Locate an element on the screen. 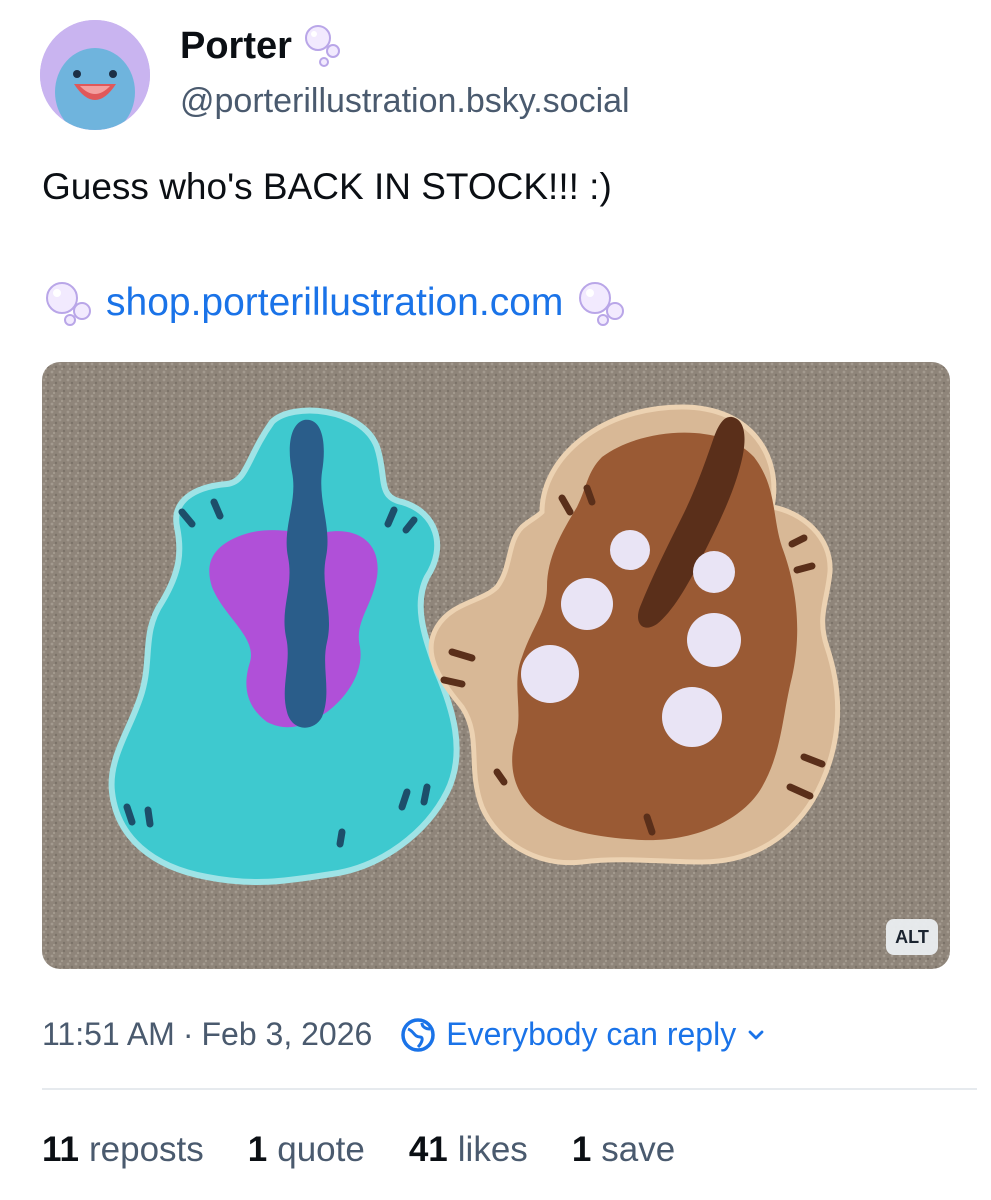  saves-stat: 1 save is located at coordinates (623, 1150).